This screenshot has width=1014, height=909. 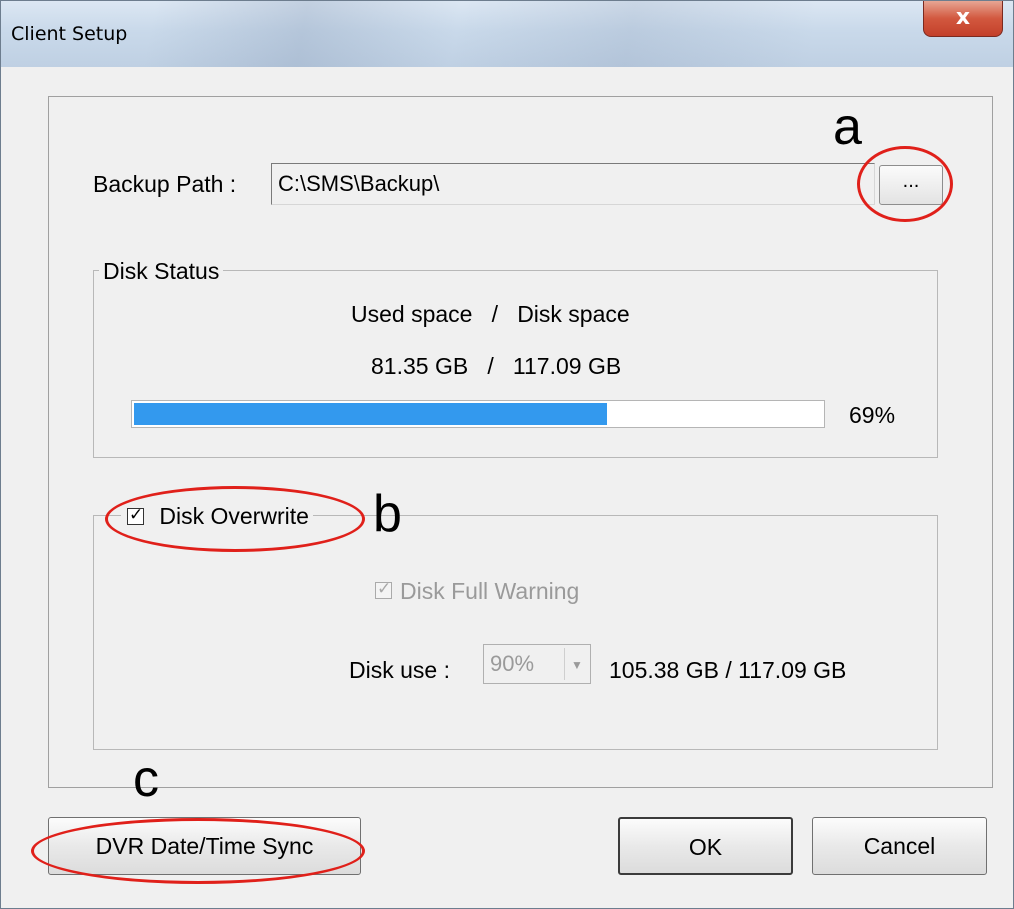 I want to click on disk-use-select: 90% ▼, so click(x=537, y=664).